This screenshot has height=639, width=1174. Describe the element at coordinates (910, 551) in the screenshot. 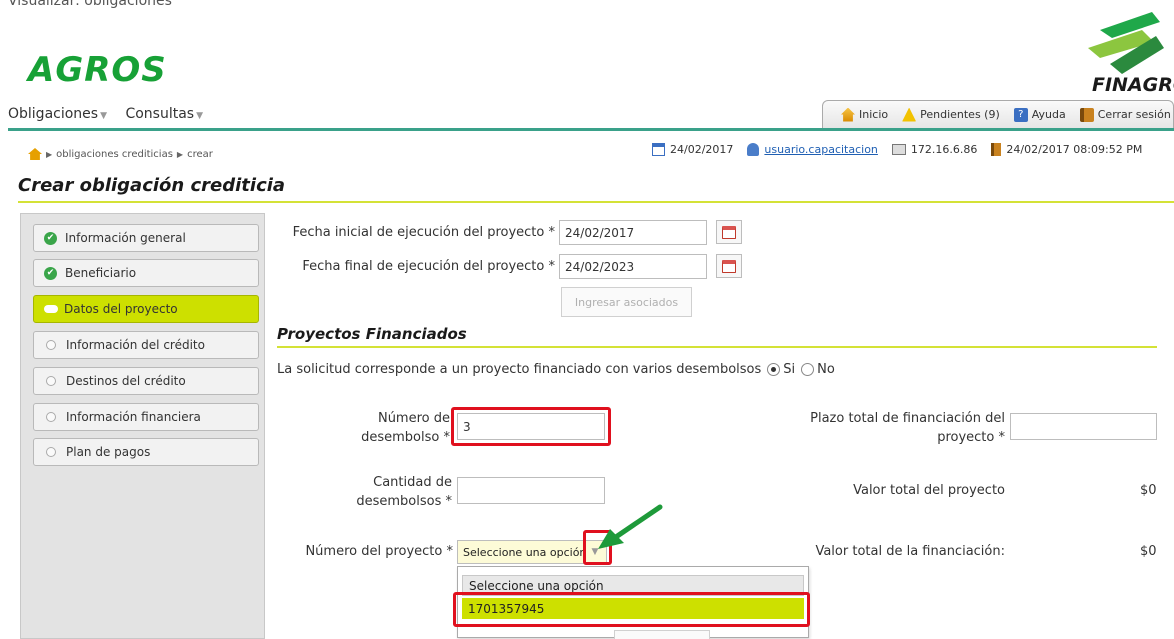

I see `valor-total-financiacion-label: Valor total de la financiación:` at that location.